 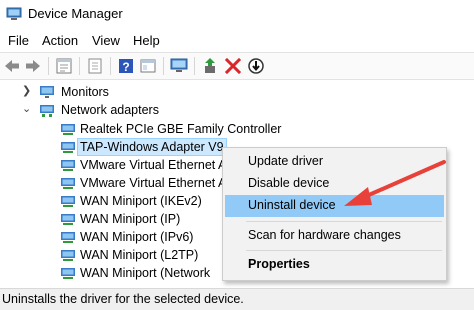 I want to click on scan-hardware-menu-item: Scan for hardware changes, so click(x=334, y=236).